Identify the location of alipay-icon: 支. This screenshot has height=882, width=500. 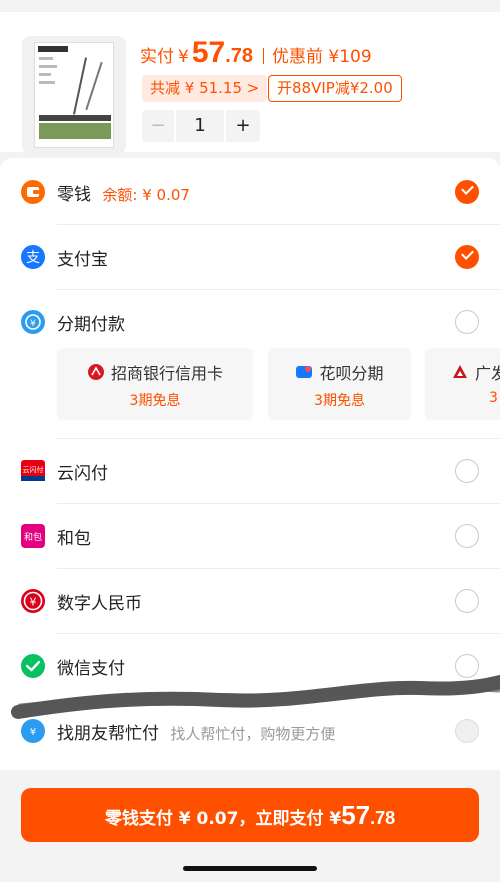
(33, 257).